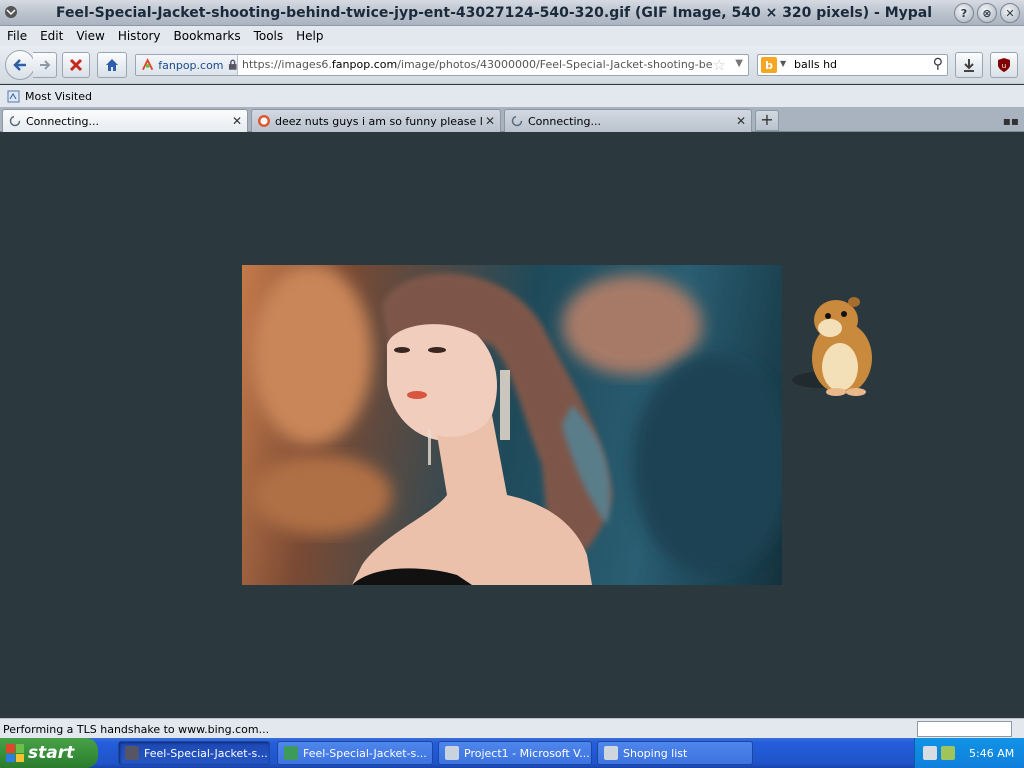 This screenshot has width=1024, height=768. I want to click on fanpop-favicon, so click(148, 64).